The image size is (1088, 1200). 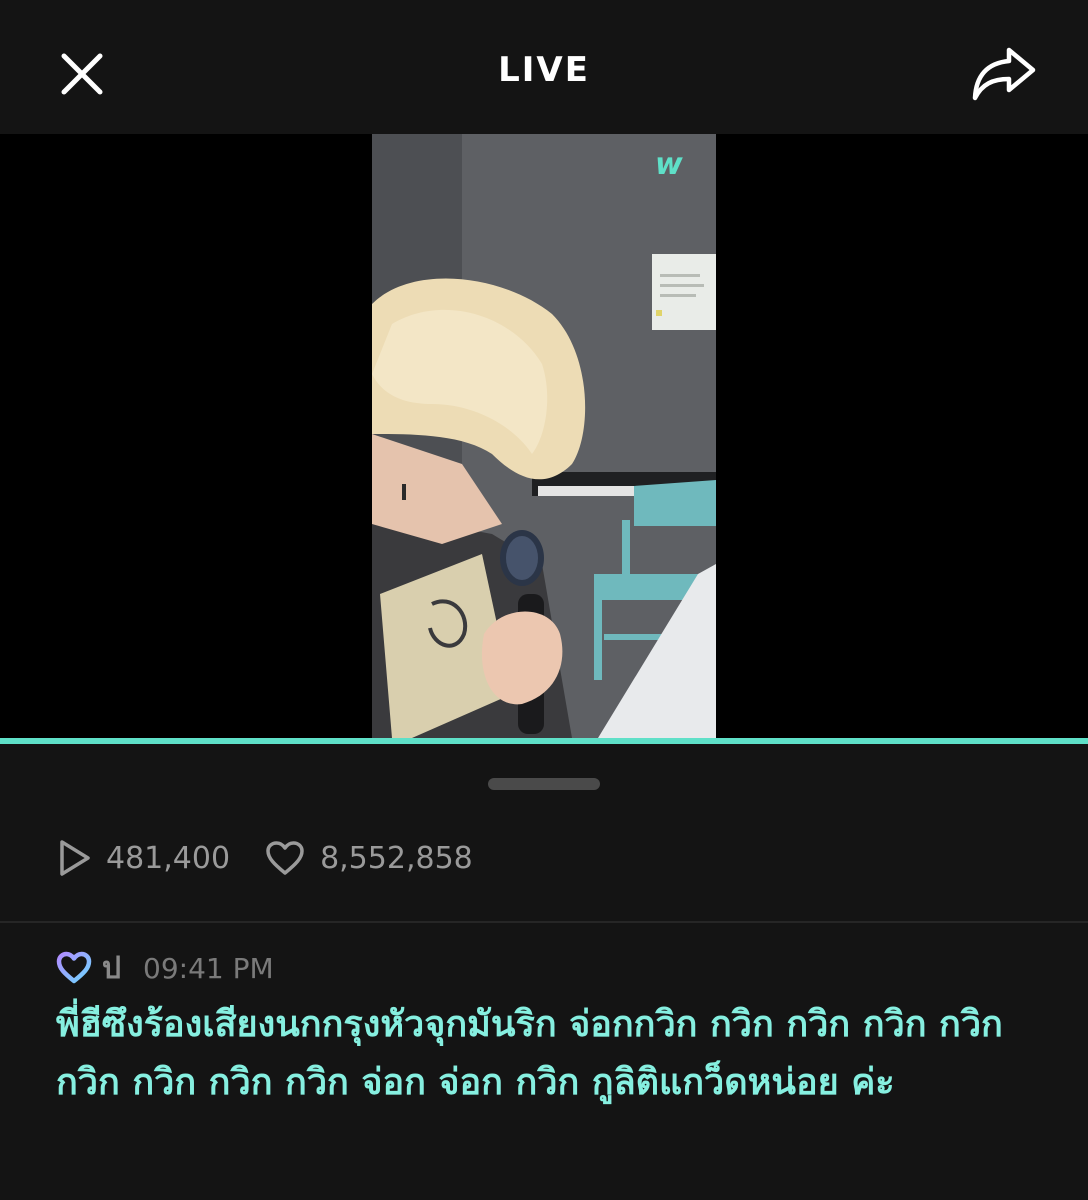 I want to click on stats-bar: 481,400 8,552,858, so click(x=264, y=858).